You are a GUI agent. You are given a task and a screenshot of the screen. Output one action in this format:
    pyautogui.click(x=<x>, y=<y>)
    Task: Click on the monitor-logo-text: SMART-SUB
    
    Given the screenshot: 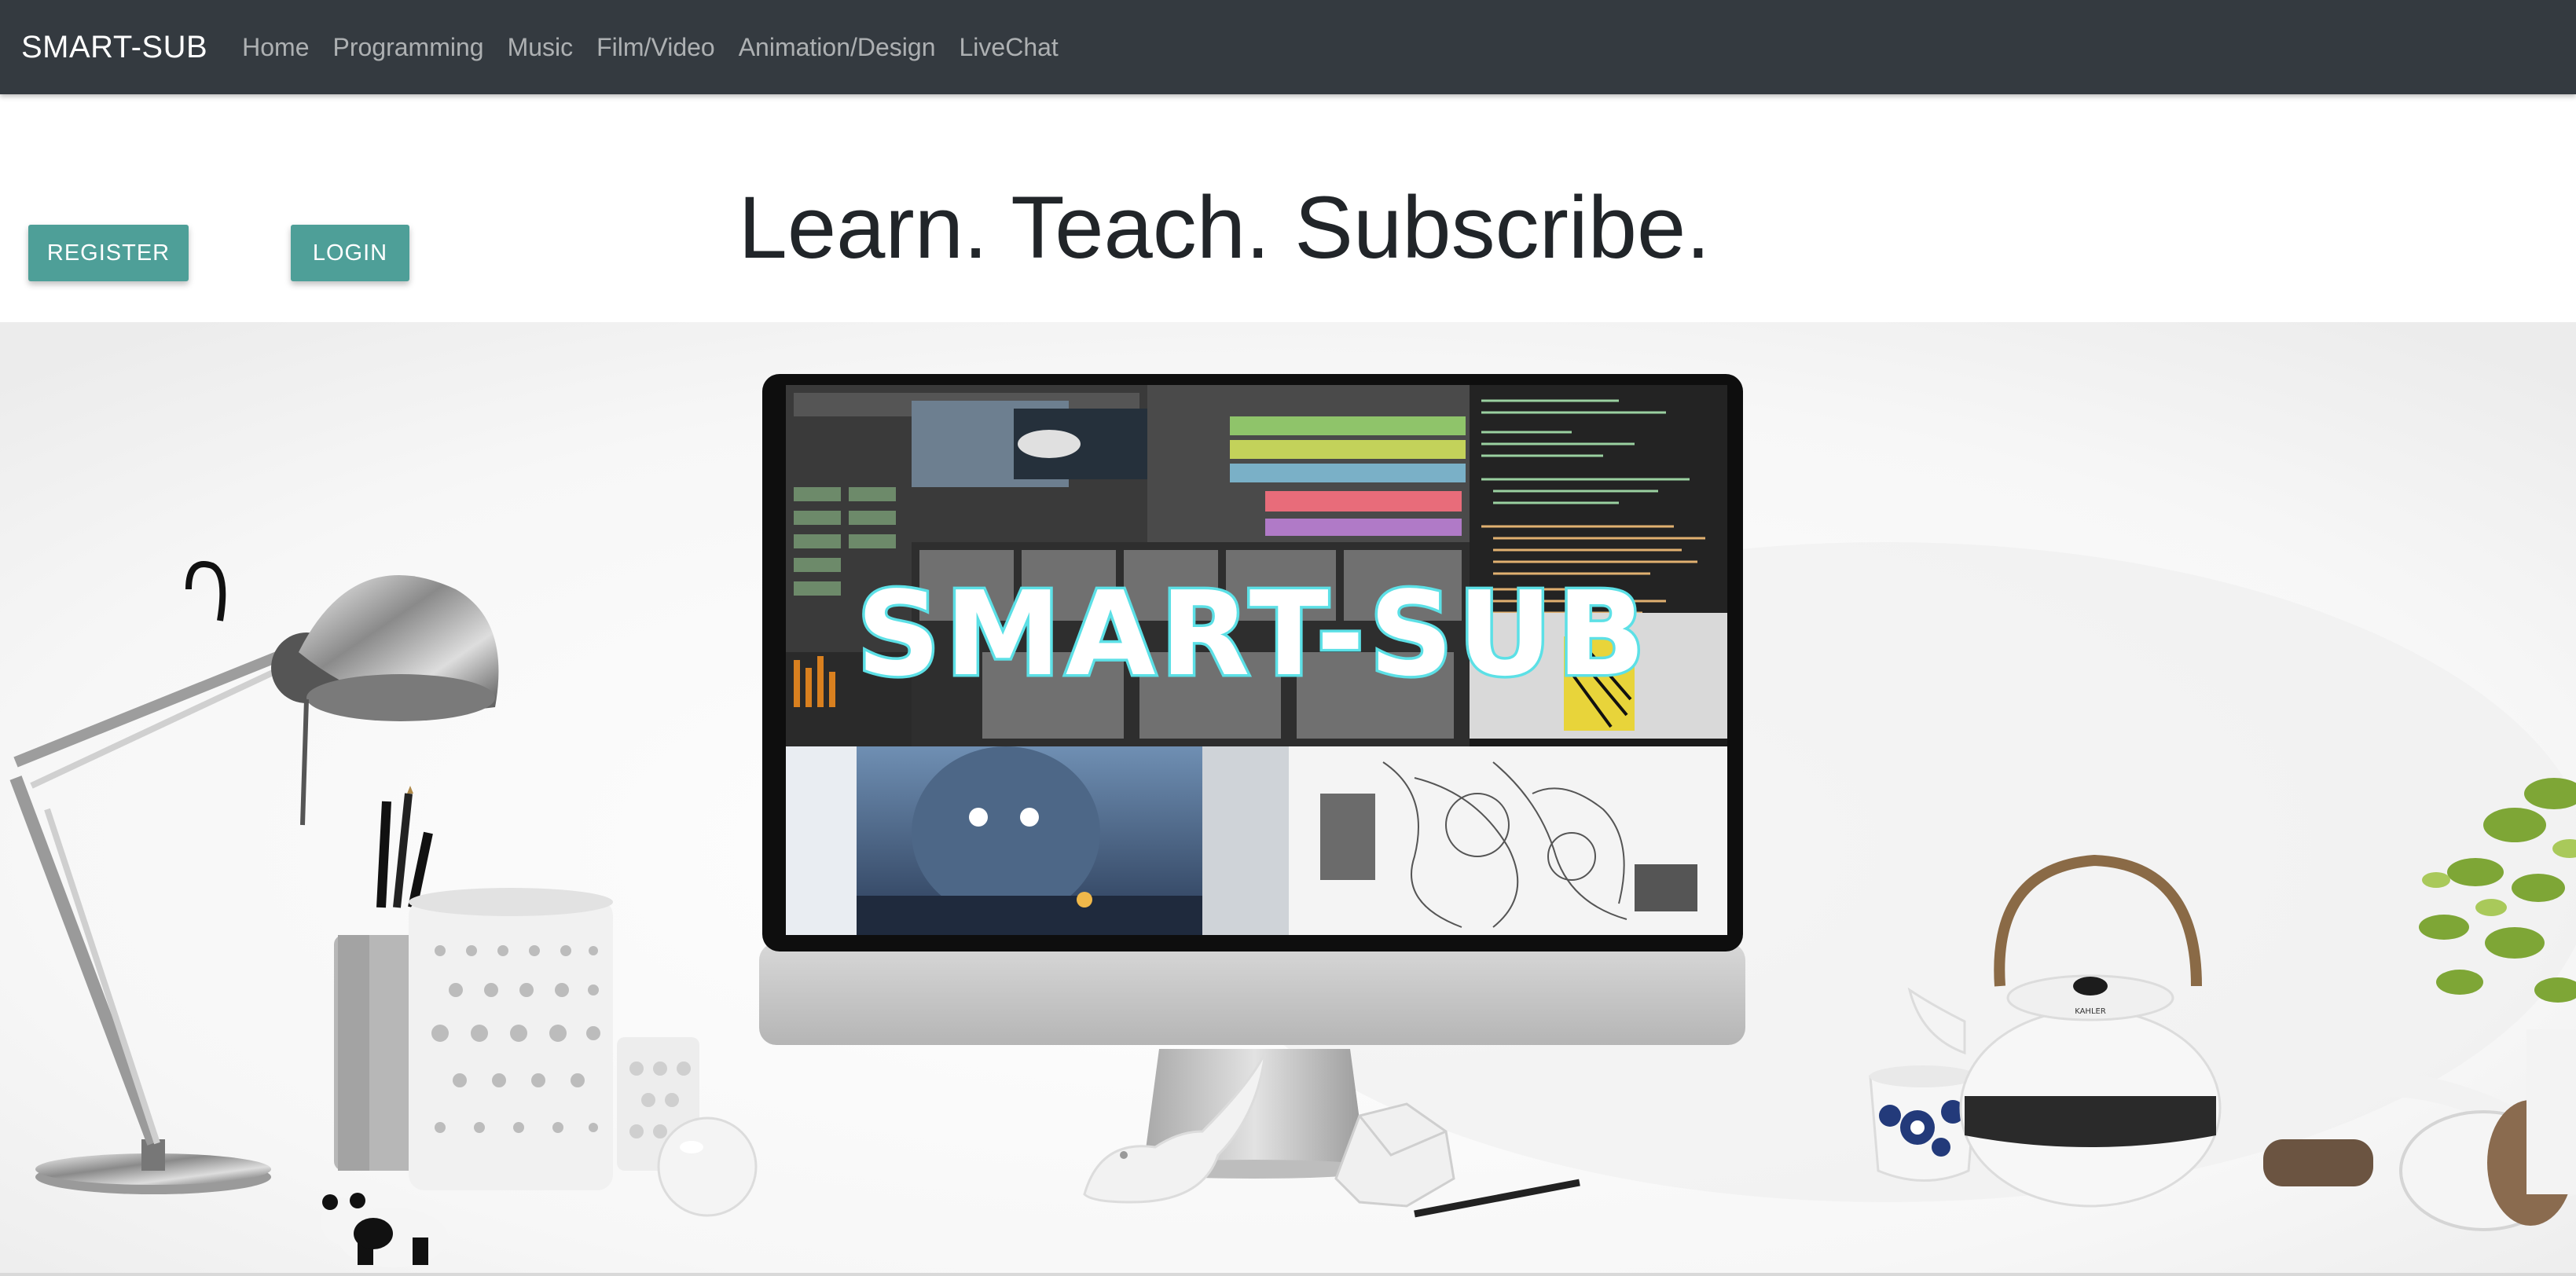 What is the action you would take?
    pyautogui.click(x=1253, y=634)
    